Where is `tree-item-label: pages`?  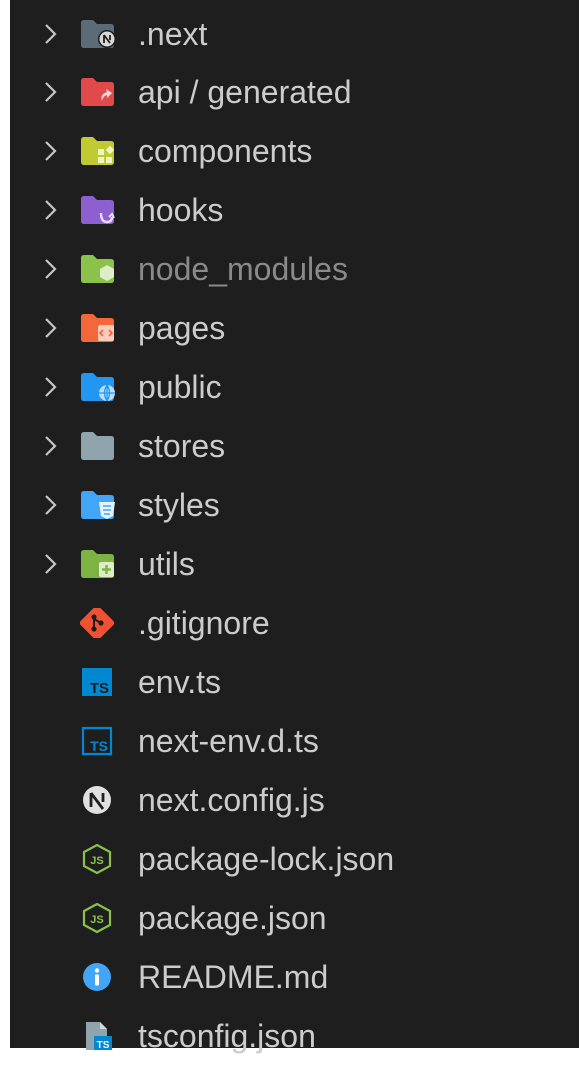 tree-item-label: pages is located at coordinates (182, 328).